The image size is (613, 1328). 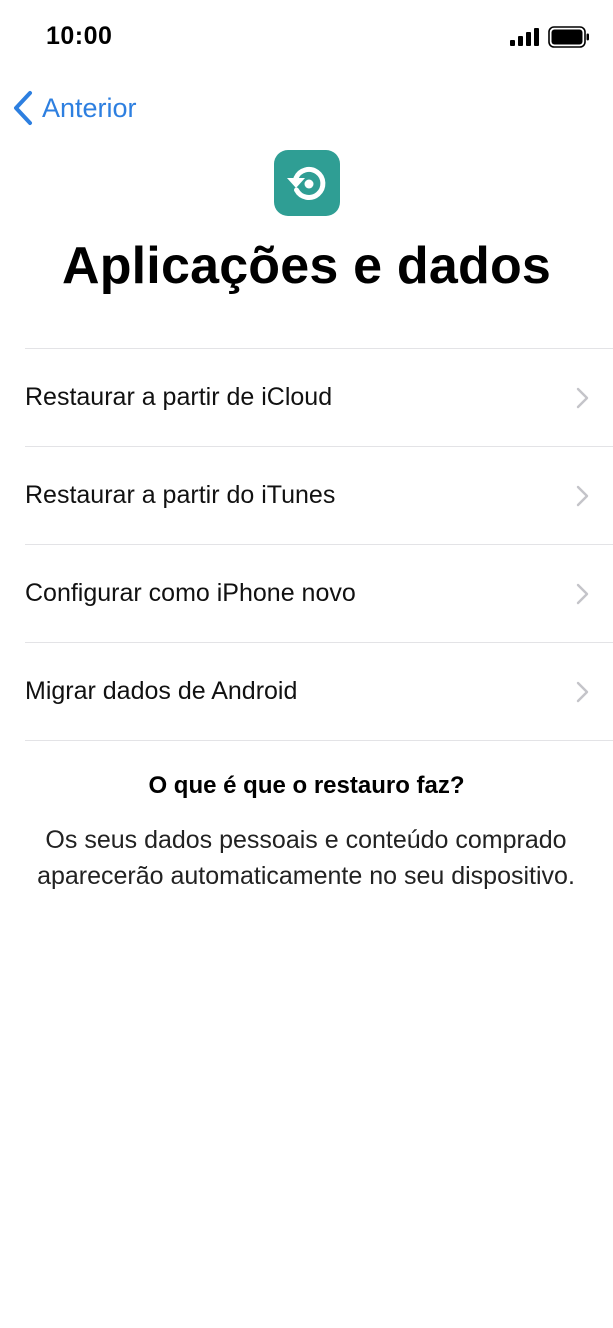 I want to click on restore-app-icon, so click(x=307, y=183).